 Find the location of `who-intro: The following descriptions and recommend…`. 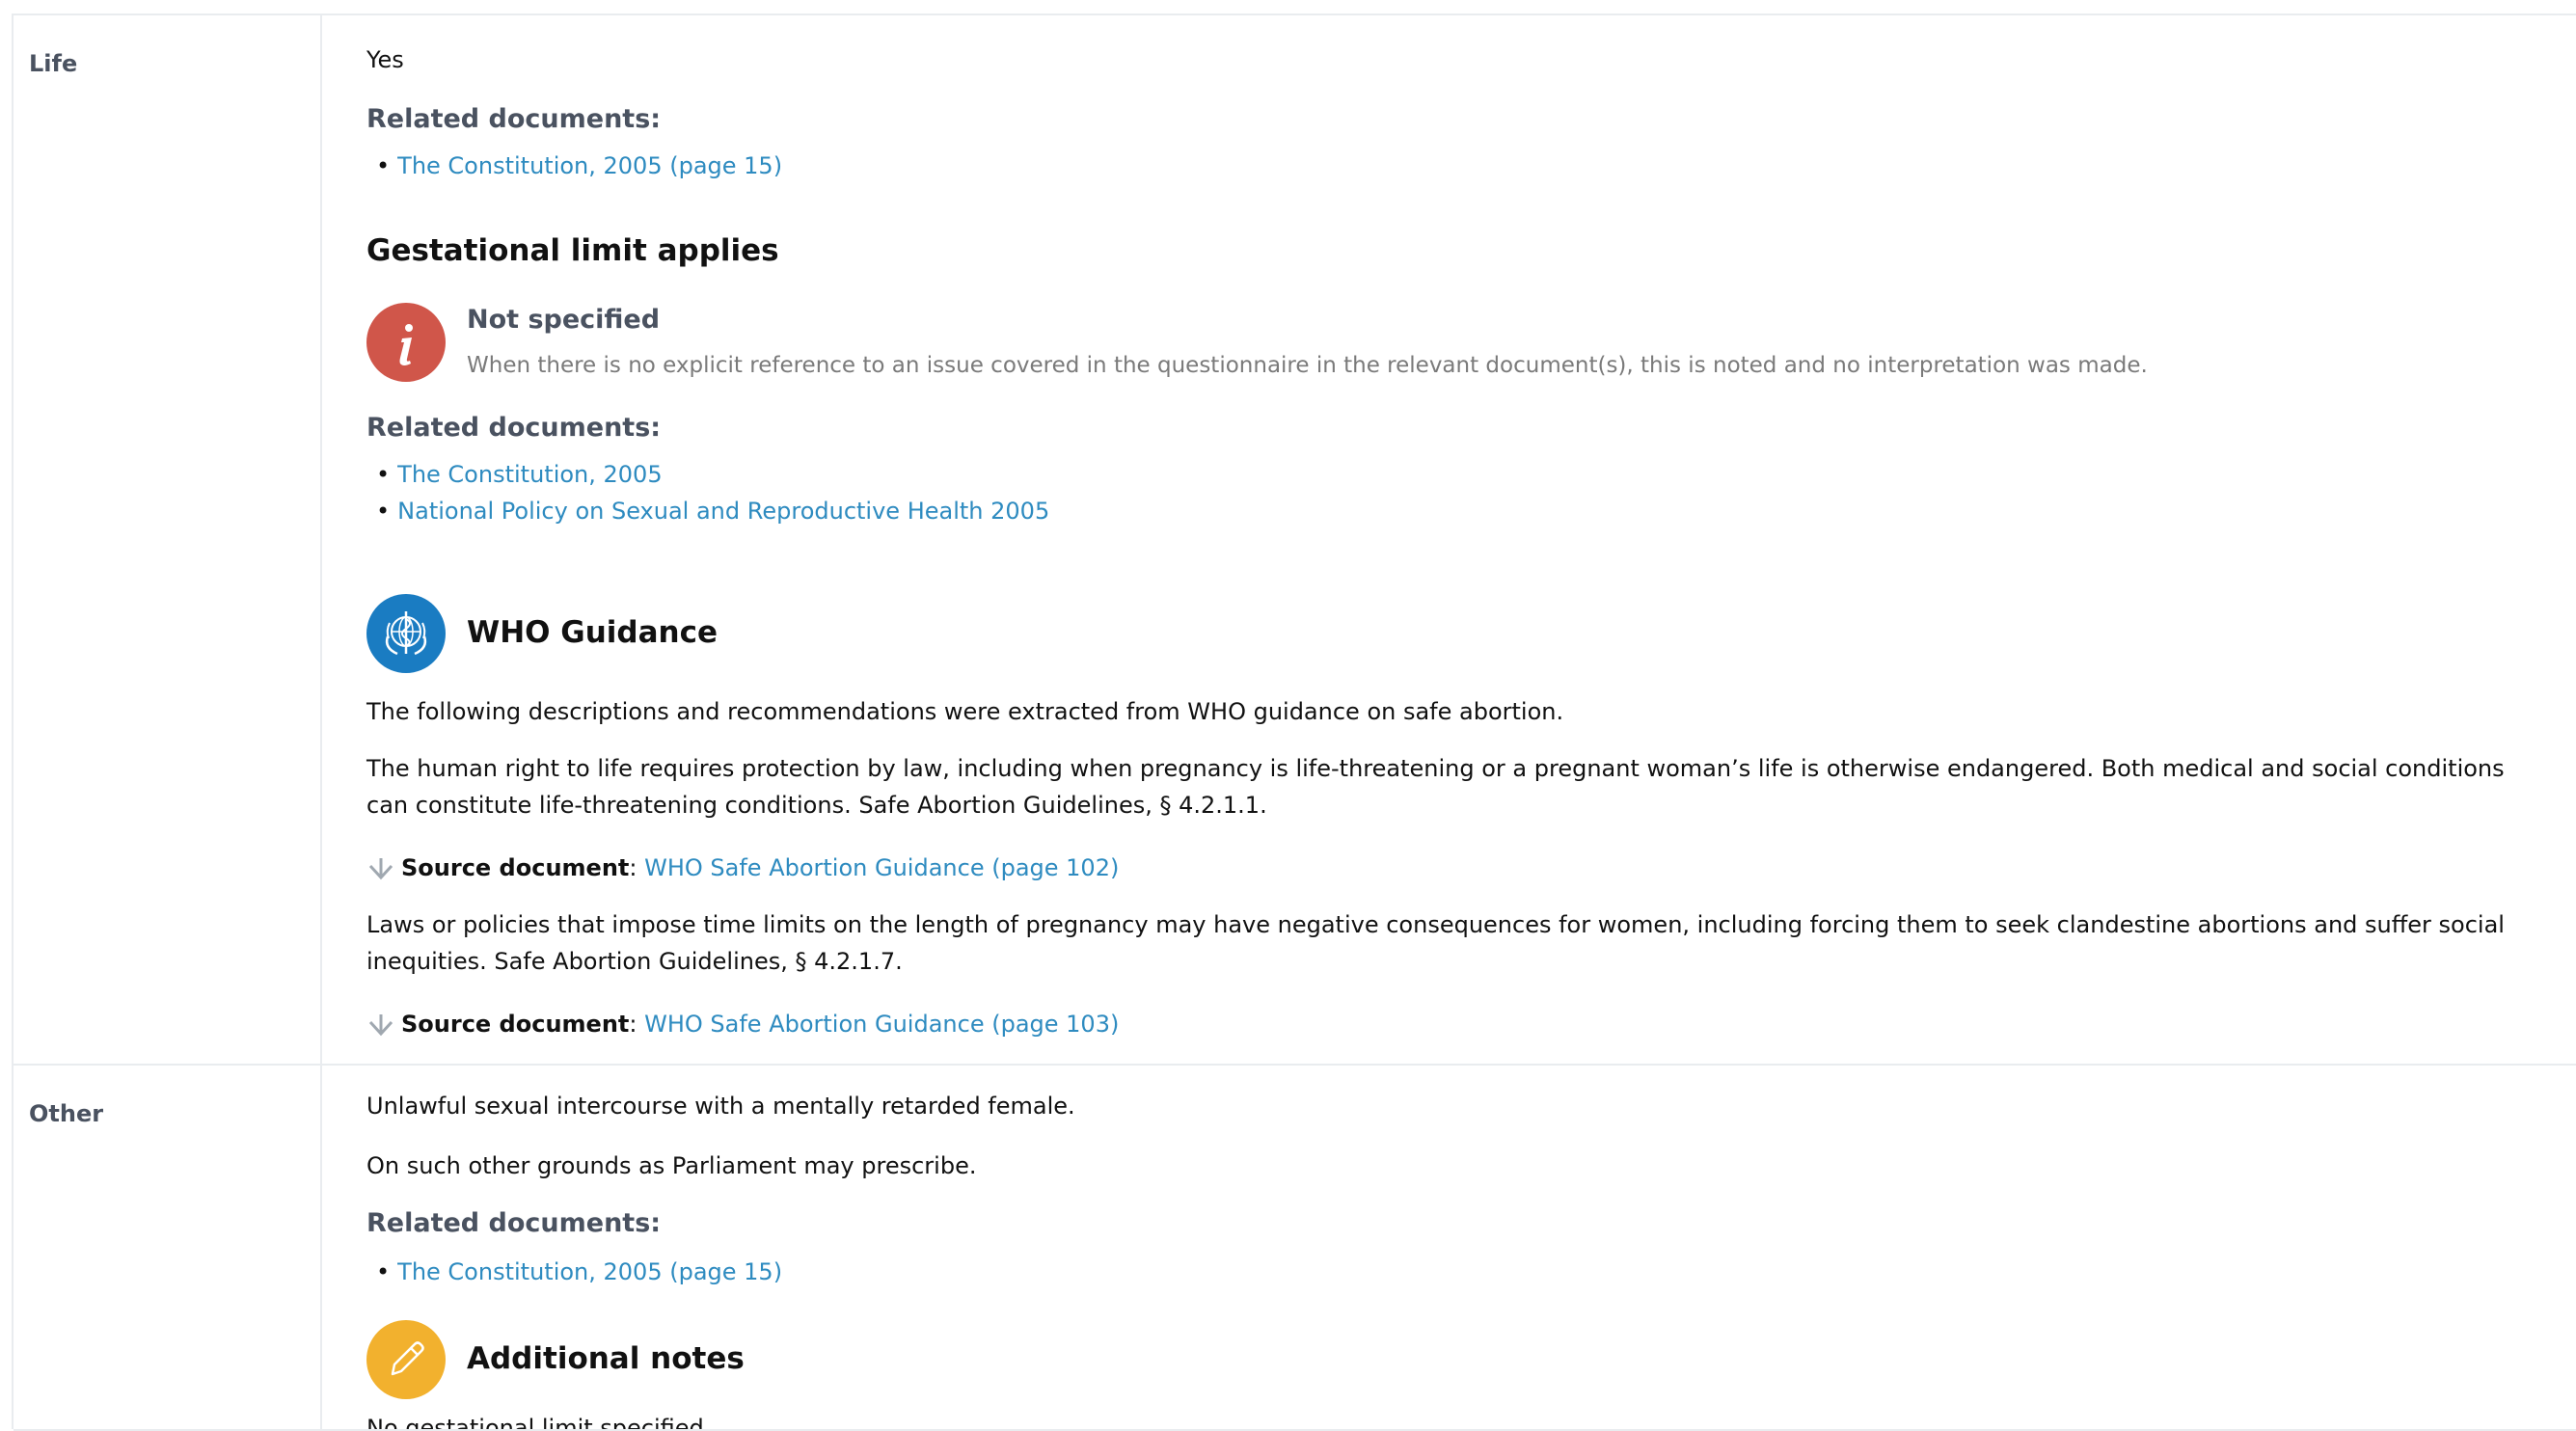

who-intro: The following descriptions and recommend… is located at coordinates (965, 711).